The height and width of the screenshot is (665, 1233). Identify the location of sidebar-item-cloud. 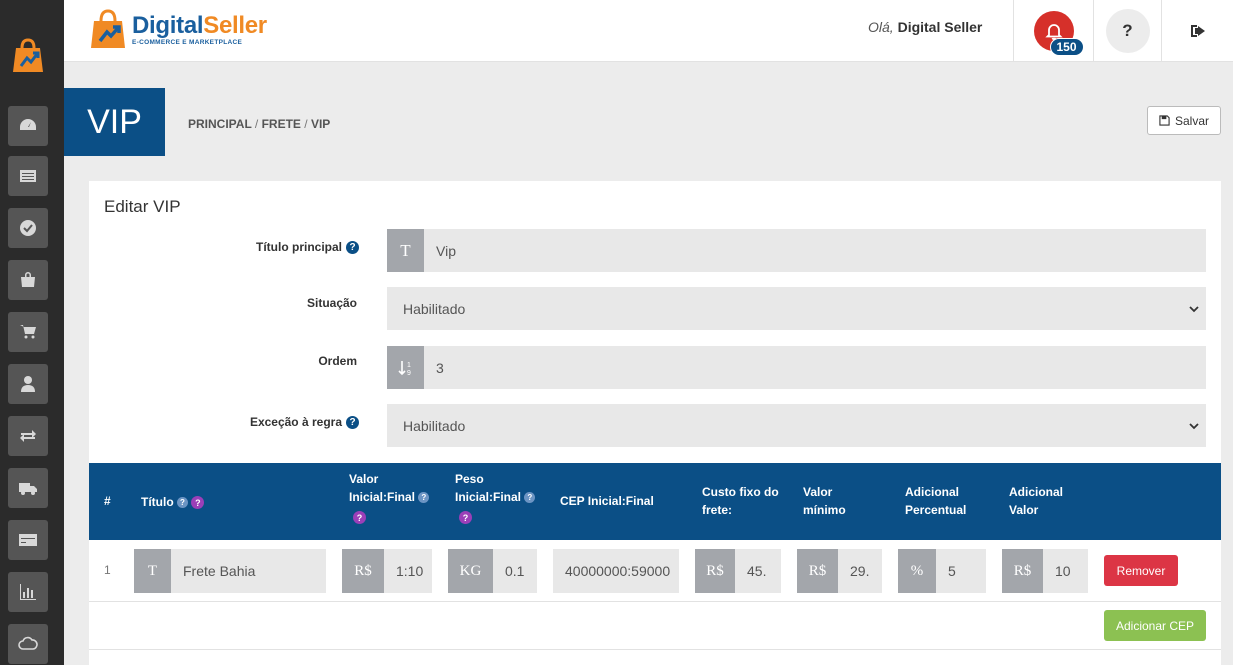
(28, 644).